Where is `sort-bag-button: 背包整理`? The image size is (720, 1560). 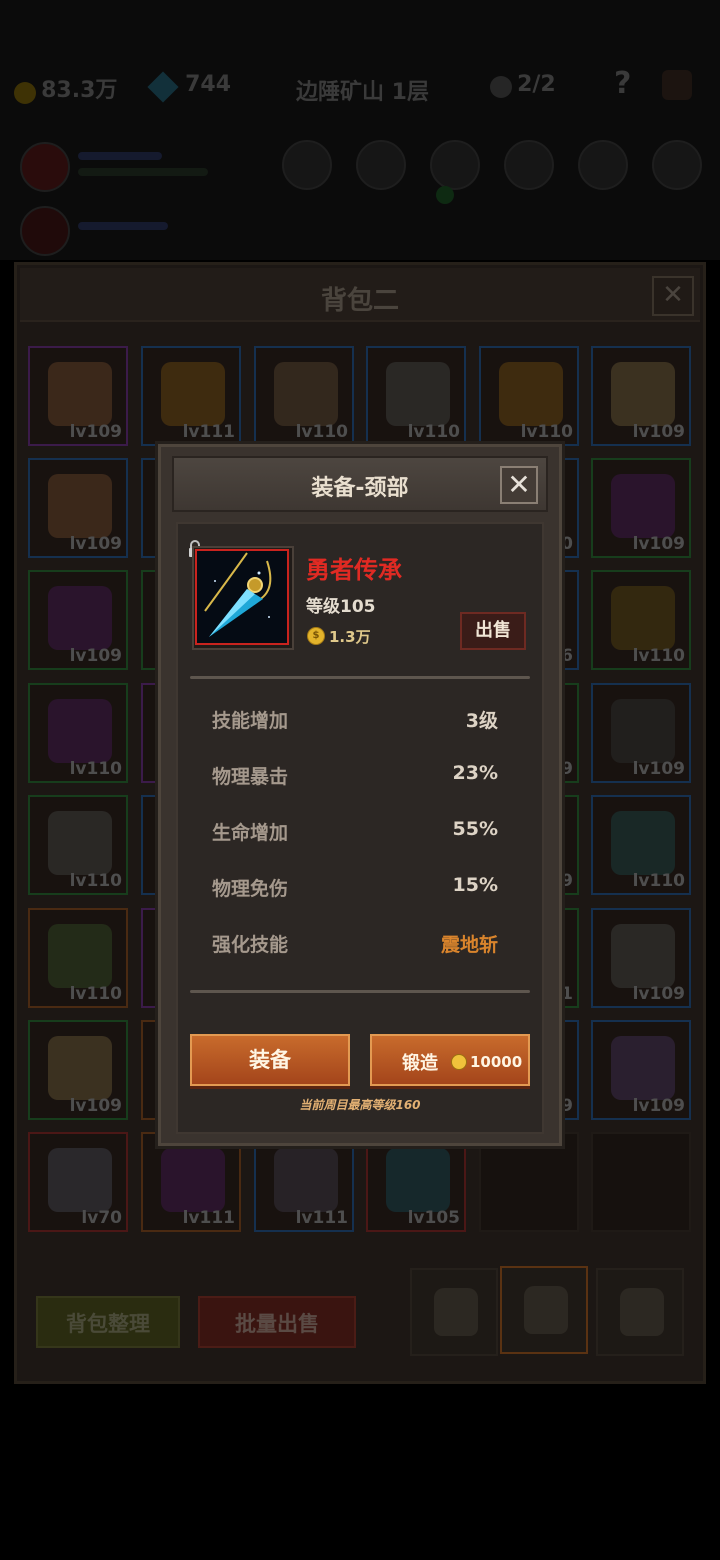 sort-bag-button: 背包整理 is located at coordinates (108, 1322).